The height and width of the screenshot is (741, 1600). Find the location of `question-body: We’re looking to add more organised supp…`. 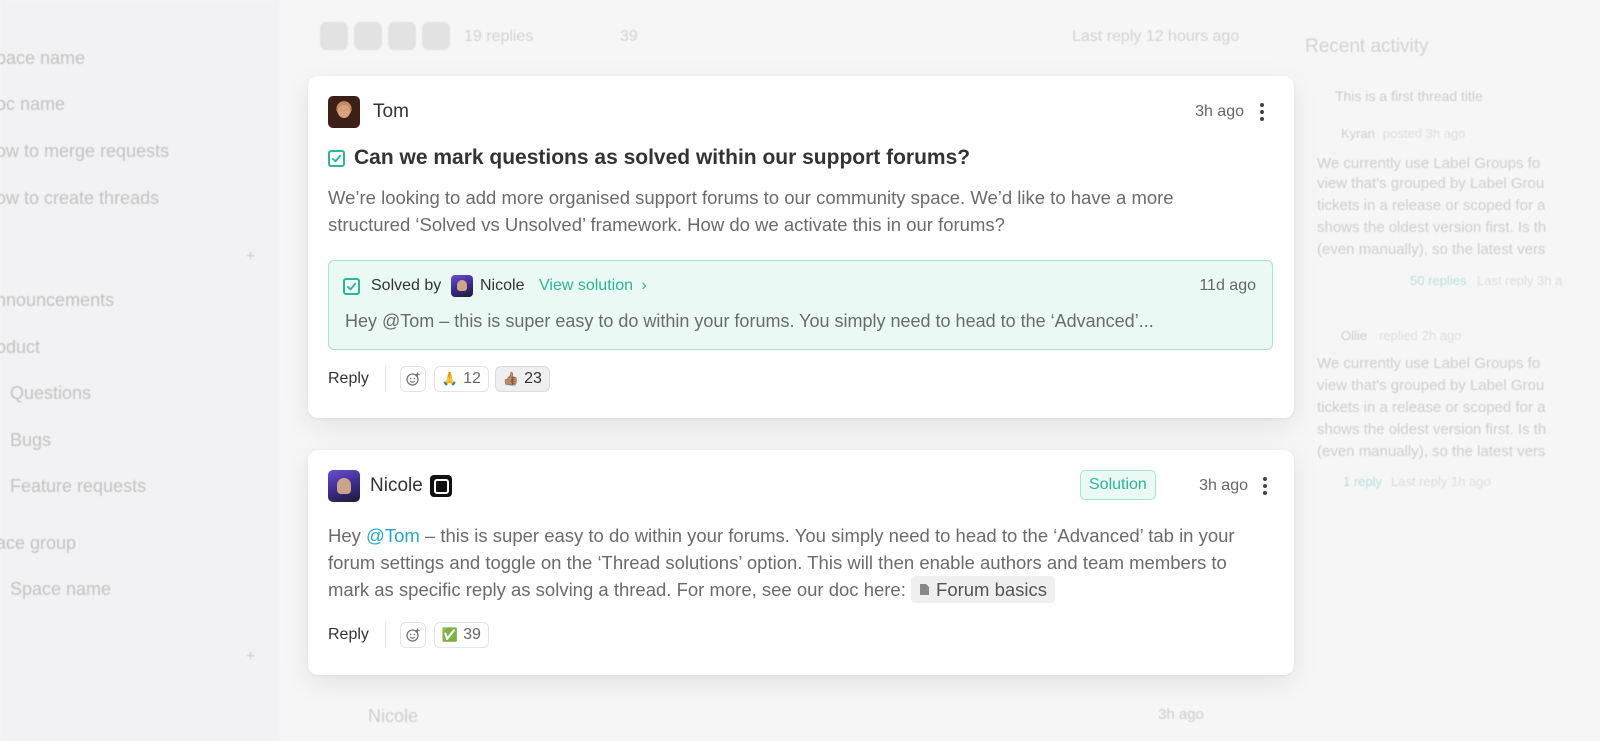

question-body: We’re looking to add more organised supp… is located at coordinates (751, 211).